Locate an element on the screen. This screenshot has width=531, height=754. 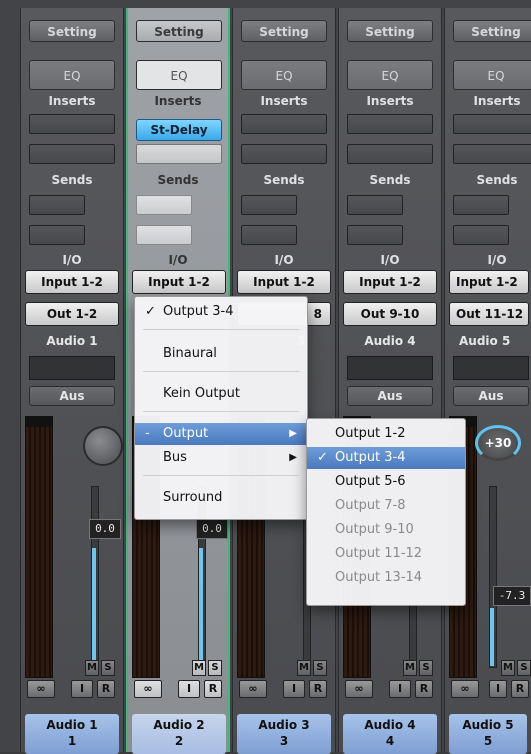
submenu-item-output-13-14: Output 13-14 is located at coordinates (379, 577).